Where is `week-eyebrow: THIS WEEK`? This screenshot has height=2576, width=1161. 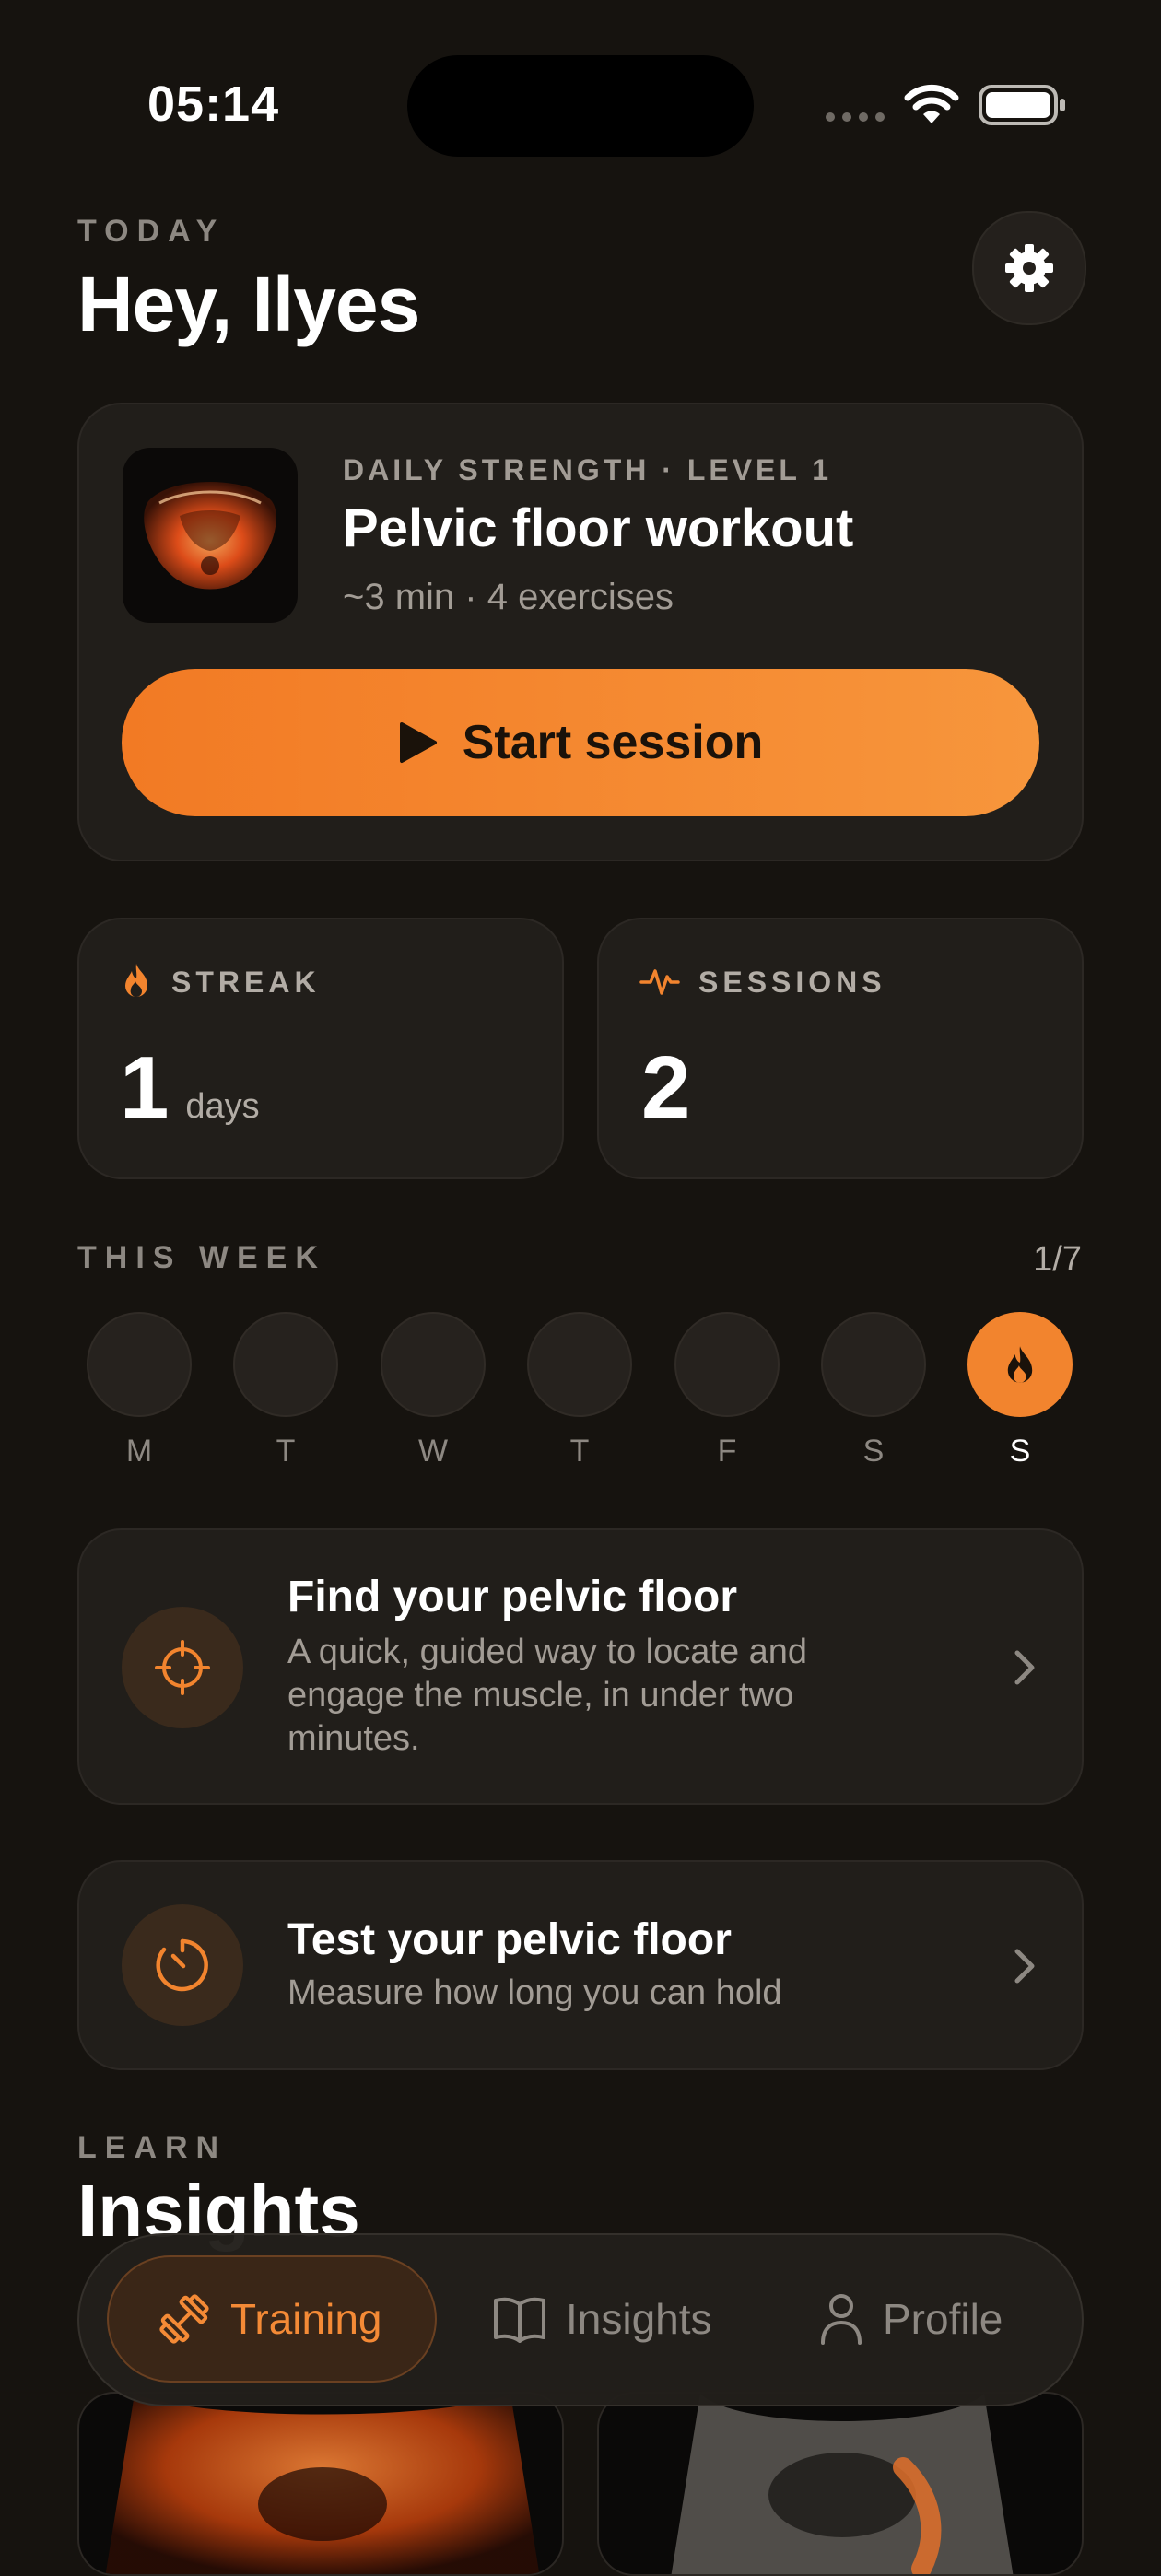
week-eyebrow: THIS WEEK is located at coordinates (201, 1257).